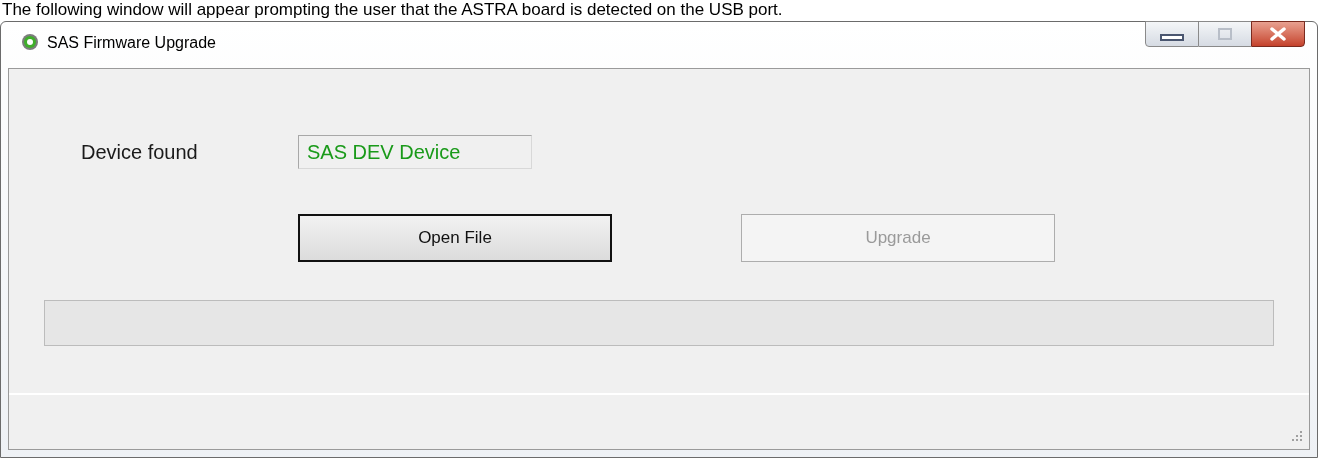 The width and height of the screenshot is (1321, 459). What do you see at coordinates (140, 152) in the screenshot?
I see `device-label: Device found` at bounding box center [140, 152].